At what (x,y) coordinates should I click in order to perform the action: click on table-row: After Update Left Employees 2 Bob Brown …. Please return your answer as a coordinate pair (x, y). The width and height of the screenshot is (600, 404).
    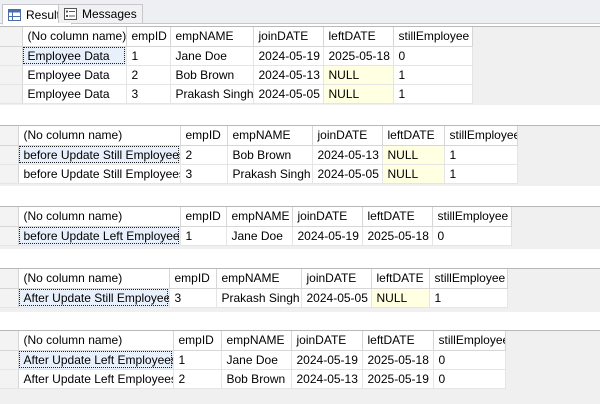
    Looking at the image, I should click on (253, 379).